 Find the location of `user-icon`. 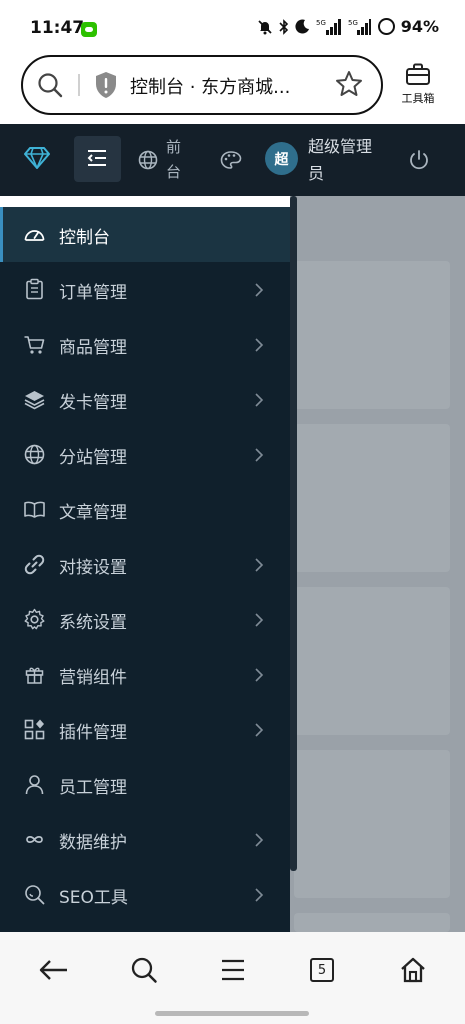

user-icon is located at coordinates (34, 784).